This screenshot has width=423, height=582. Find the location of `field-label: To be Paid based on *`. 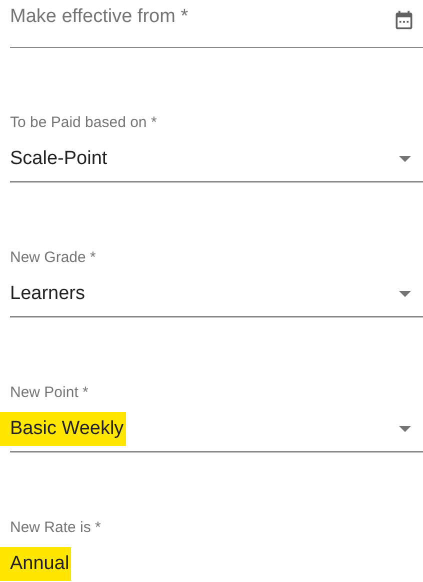

field-label: To be Paid based on * is located at coordinates (83, 123).